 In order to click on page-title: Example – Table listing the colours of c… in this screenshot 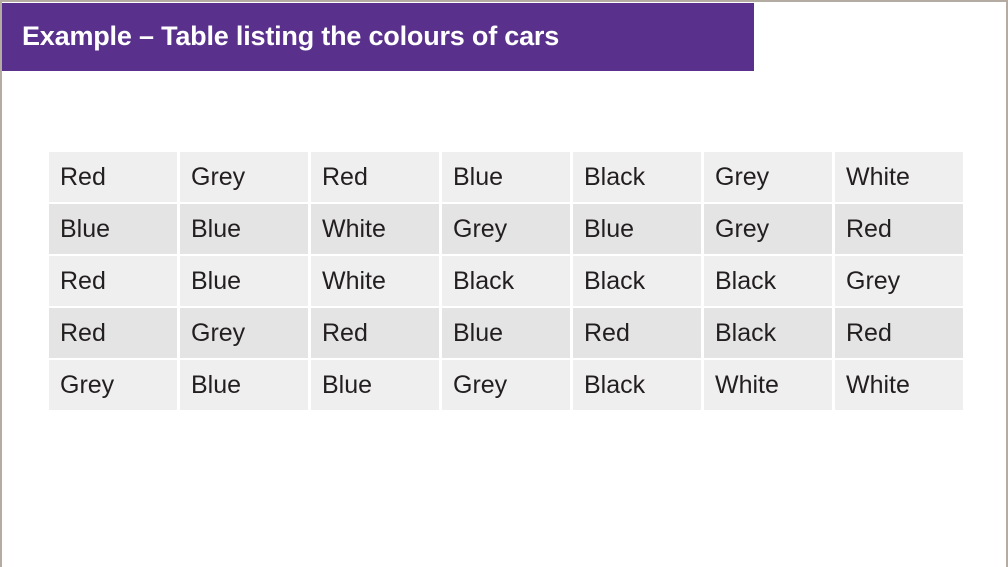, I will do `click(291, 36)`.